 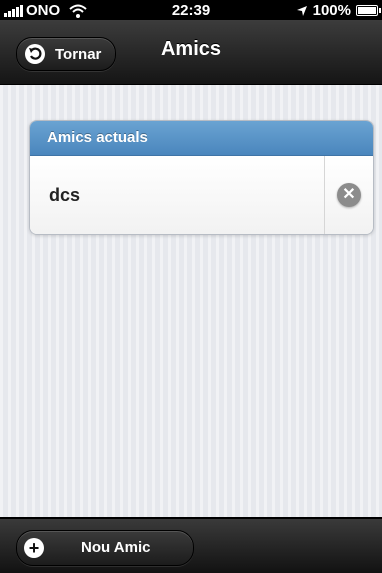 What do you see at coordinates (65, 195) in the screenshot?
I see `friend-name: dcs` at bounding box center [65, 195].